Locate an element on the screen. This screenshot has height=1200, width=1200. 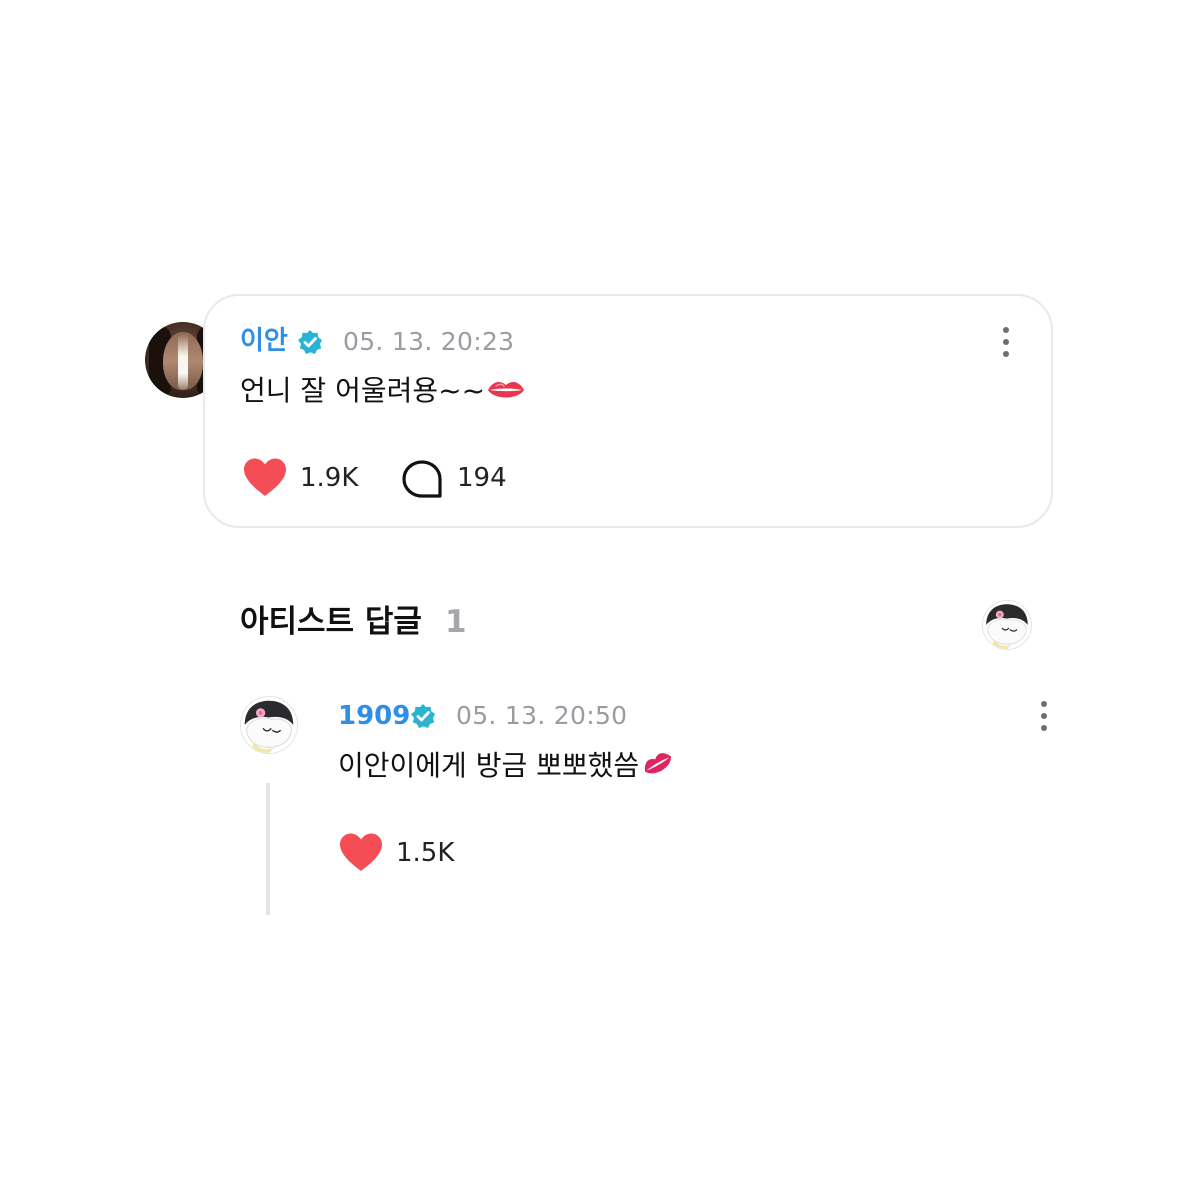
speech-bubble-icon is located at coordinates (422, 479).